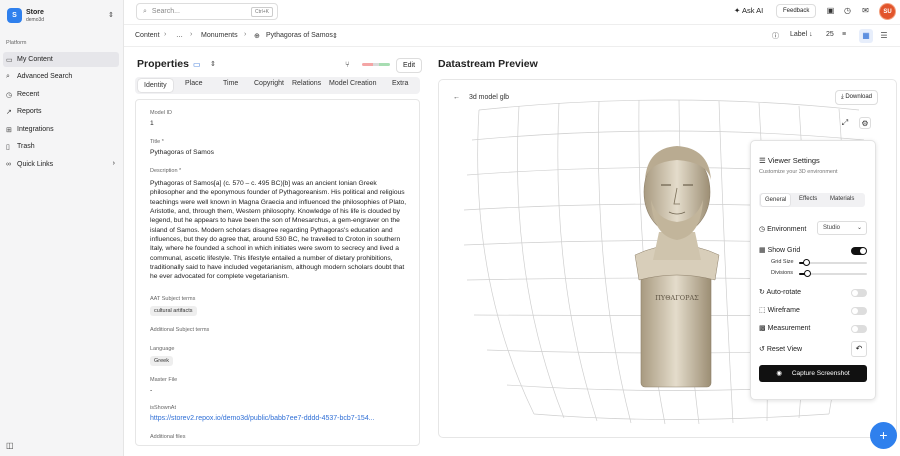 The height and width of the screenshot is (456, 900). What do you see at coordinates (859, 293) in the screenshot?
I see `auto-rotate-toggle` at bounding box center [859, 293].